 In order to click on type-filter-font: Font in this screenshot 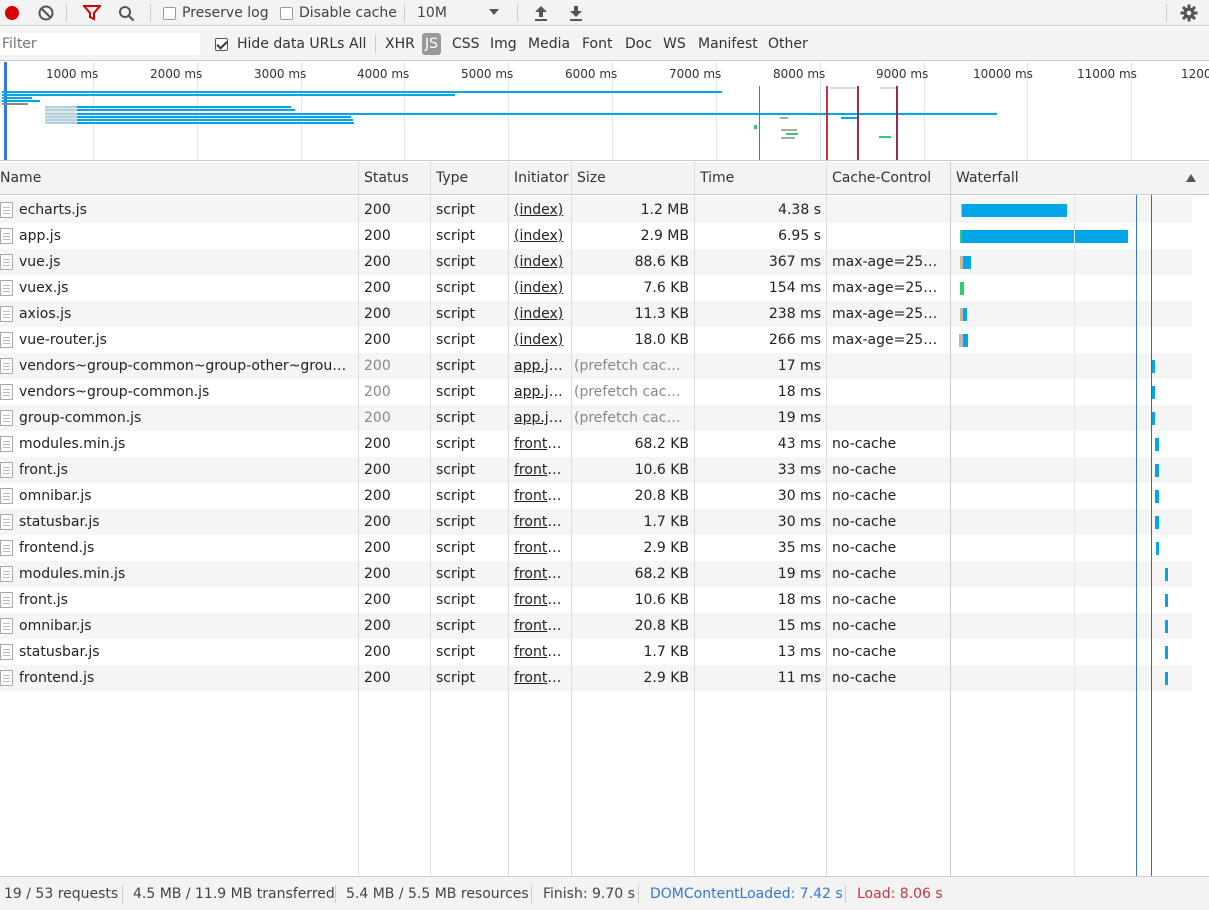, I will do `click(597, 44)`.